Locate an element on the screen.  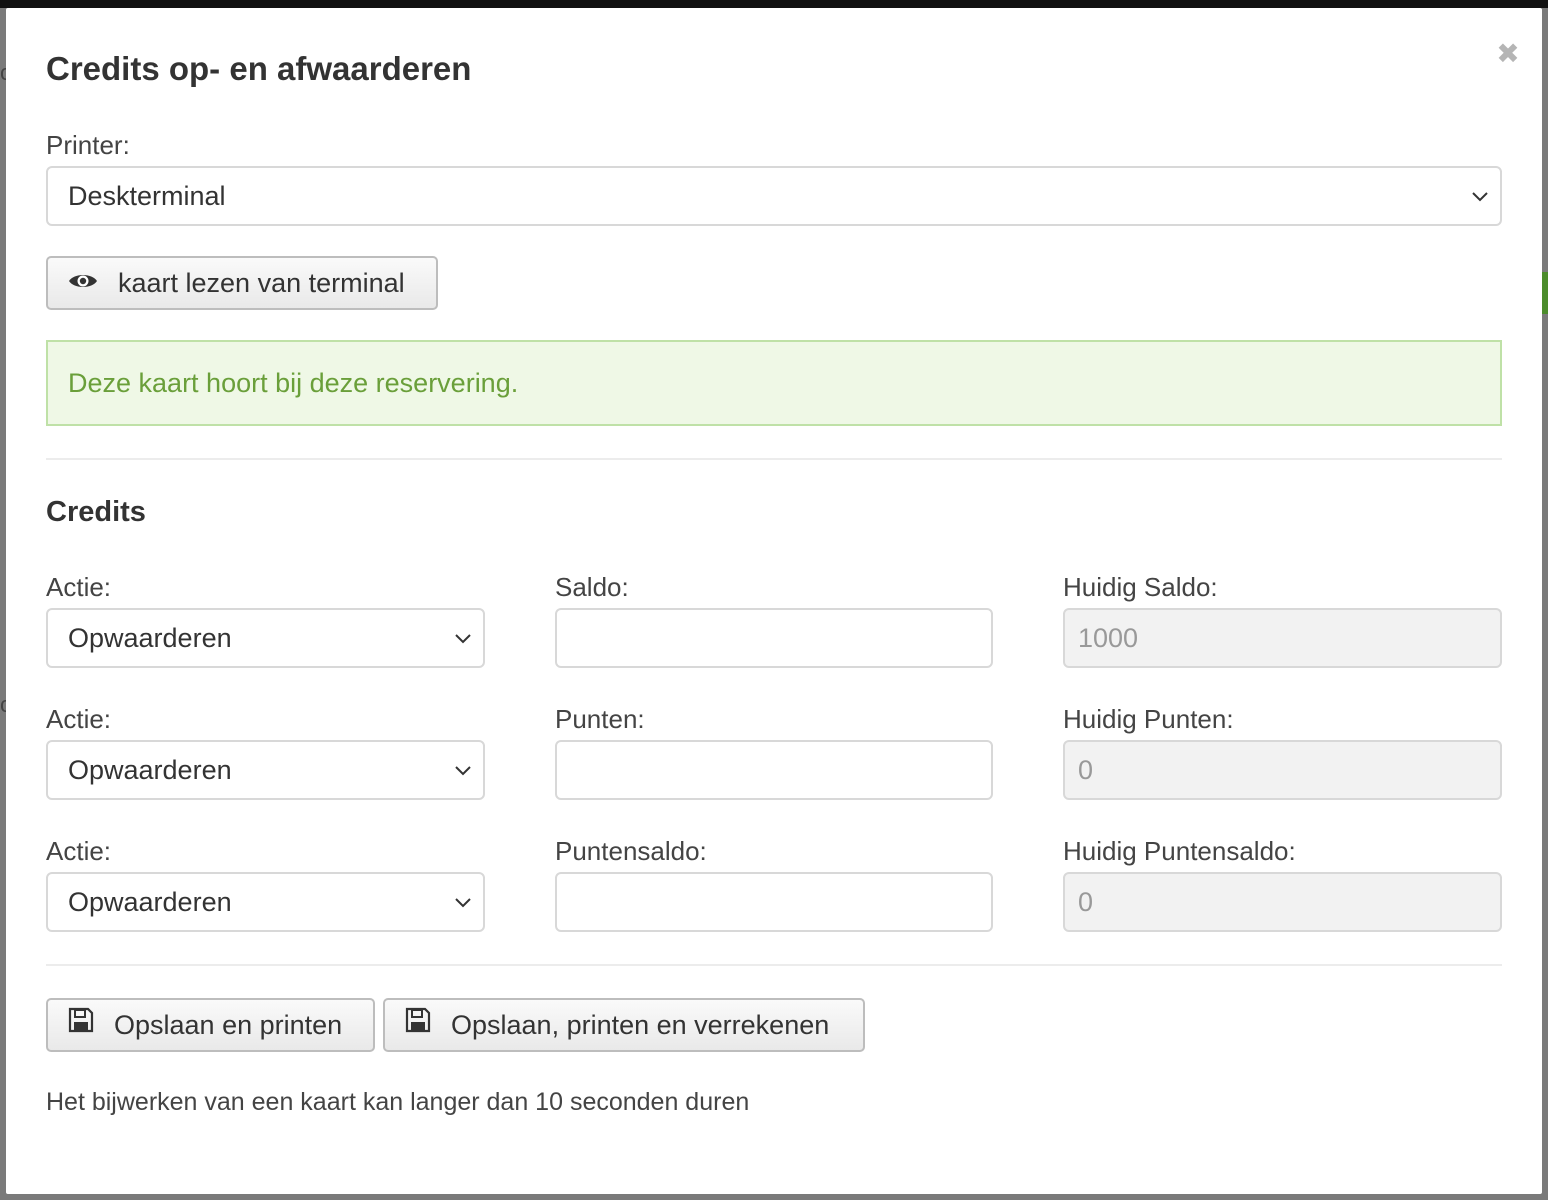
printer-select-value: Deskterminal is located at coordinates (147, 196).